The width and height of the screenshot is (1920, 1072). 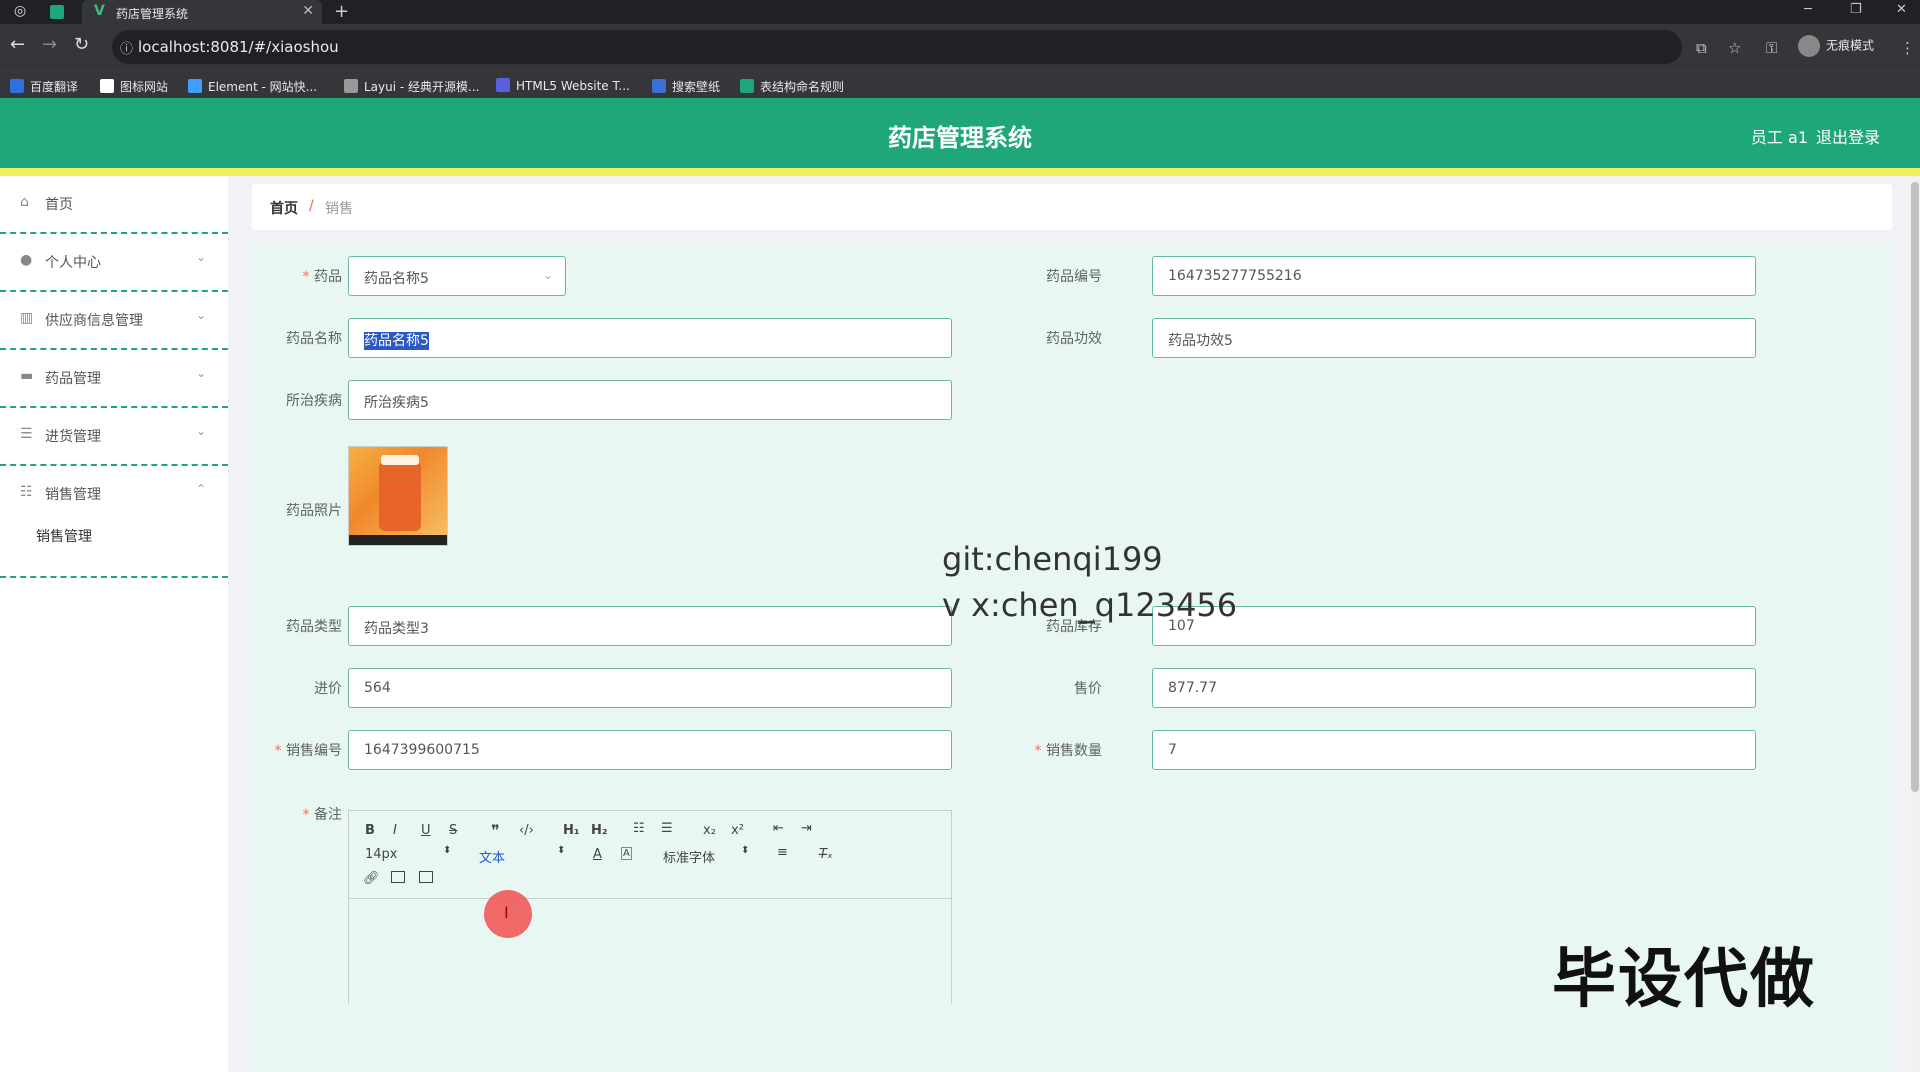 I want to click on logout-button: 退出登录, so click(x=1848, y=136).